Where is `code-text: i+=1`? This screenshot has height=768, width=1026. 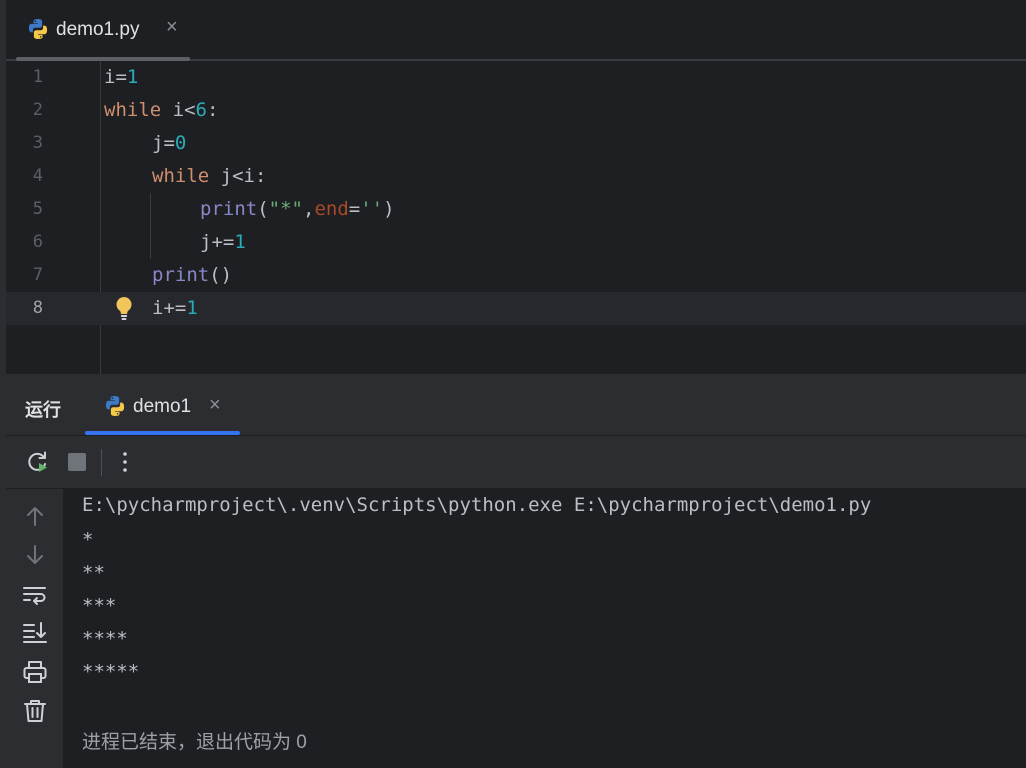
code-text: i+=1 is located at coordinates (175, 308).